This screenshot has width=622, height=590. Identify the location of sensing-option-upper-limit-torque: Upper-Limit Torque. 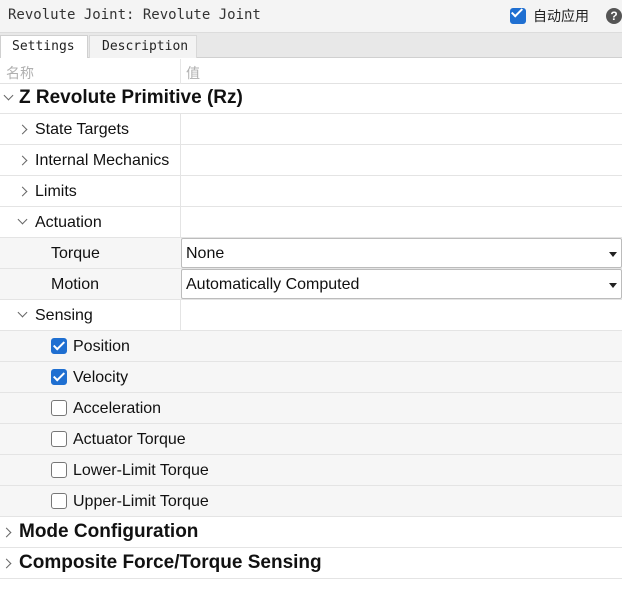
(311, 501).